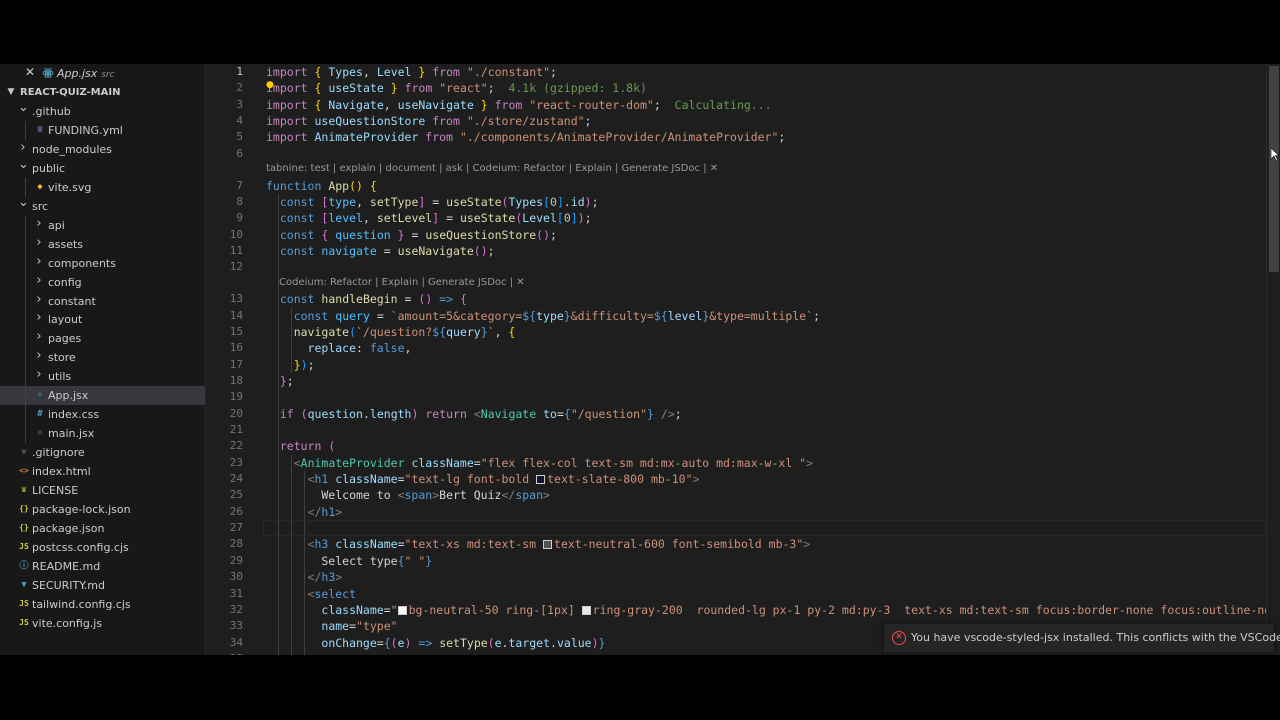  What do you see at coordinates (743, 397) in the screenshot?
I see `code-line: 19` at bounding box center [743, 397].